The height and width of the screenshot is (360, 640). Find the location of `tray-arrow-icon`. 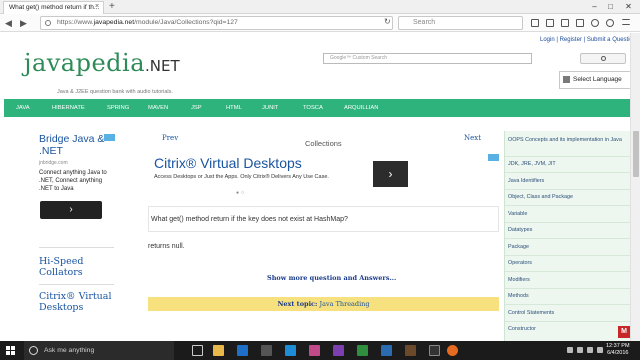

tray-arrow-icon is located at coordinates (570, 350).